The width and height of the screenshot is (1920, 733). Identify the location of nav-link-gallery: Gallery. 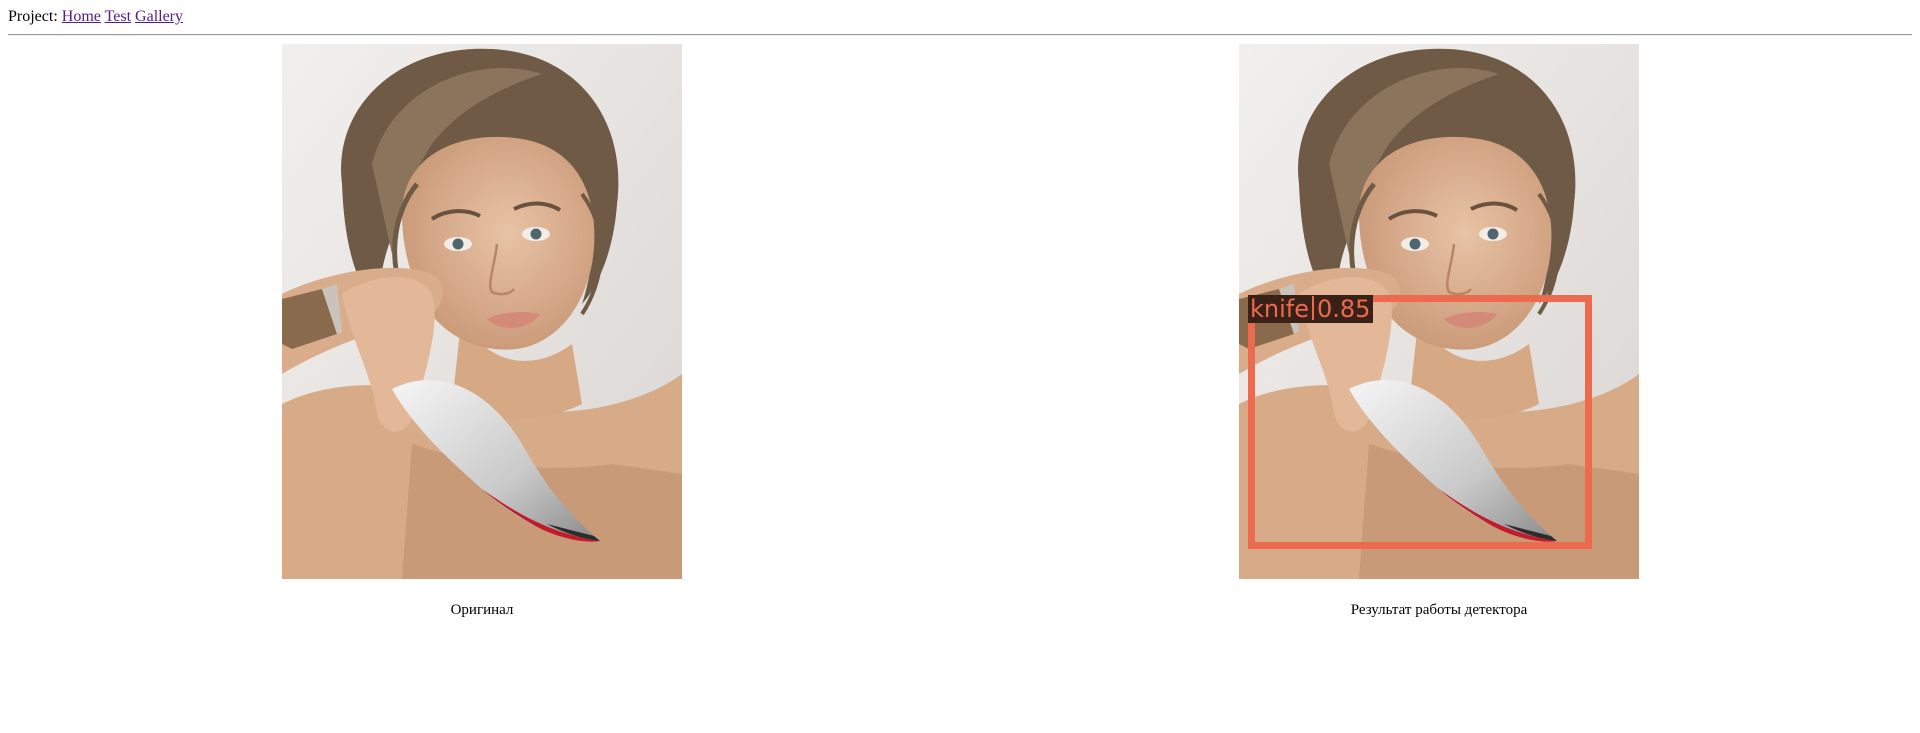
(159, 16).